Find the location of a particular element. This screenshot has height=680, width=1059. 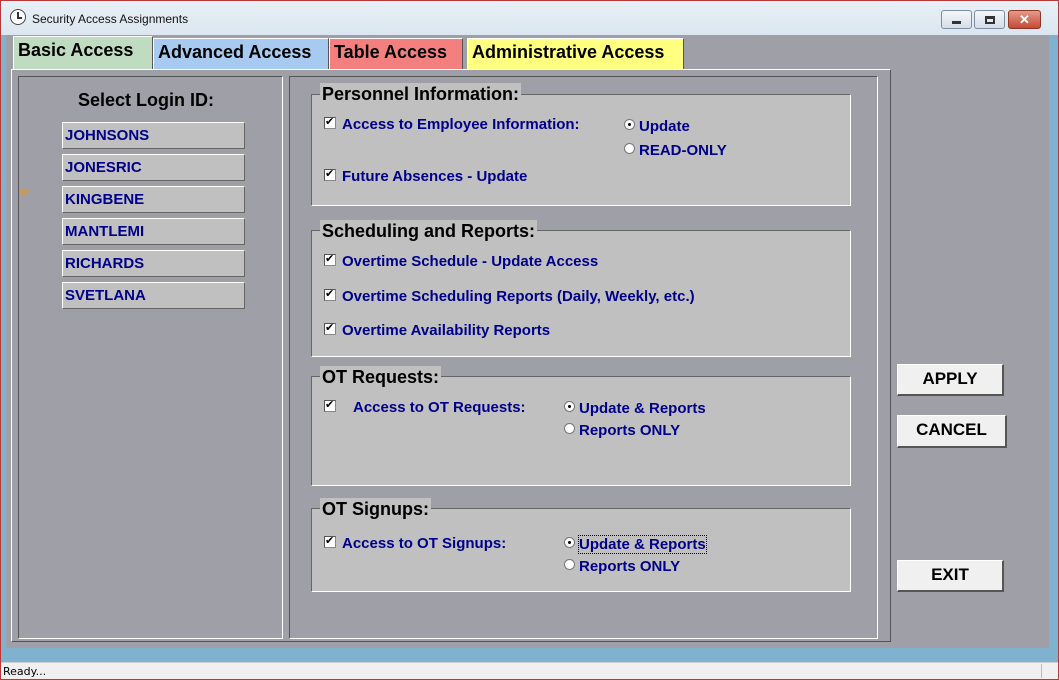

ot-signups-label: Access to OT Signups: is located at coordinates (424, 543).